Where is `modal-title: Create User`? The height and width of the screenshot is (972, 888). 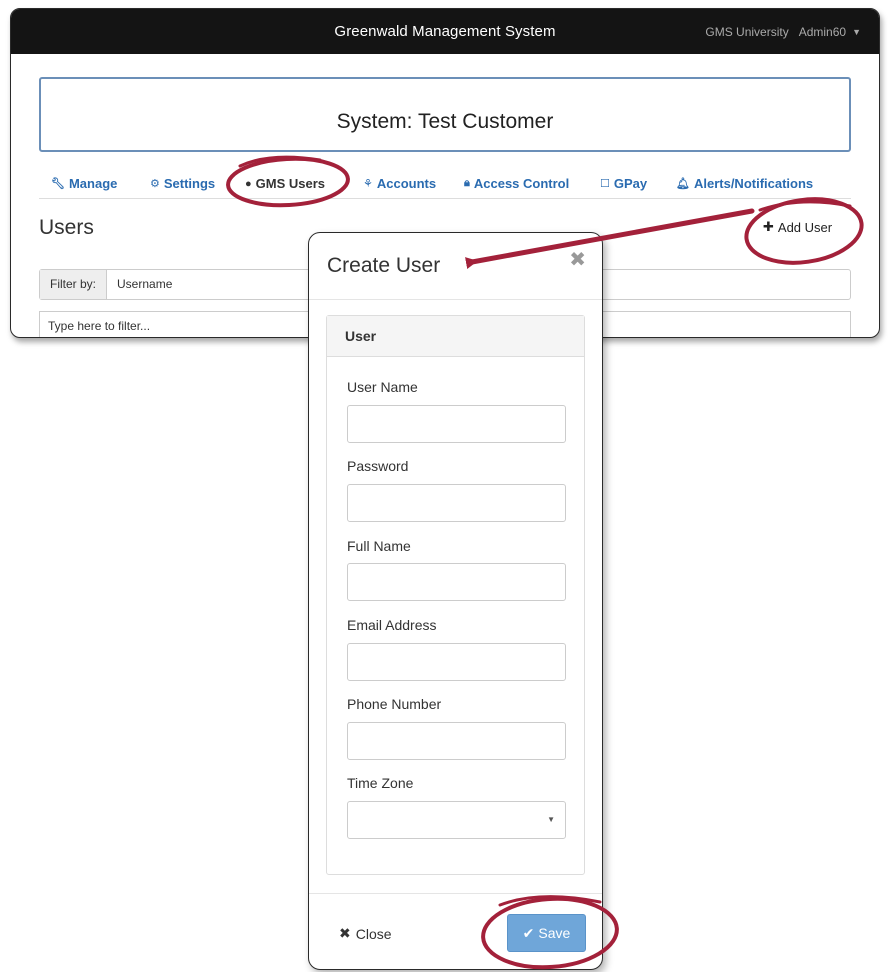 modal-title: Create User is located at coordinates (384, 265).